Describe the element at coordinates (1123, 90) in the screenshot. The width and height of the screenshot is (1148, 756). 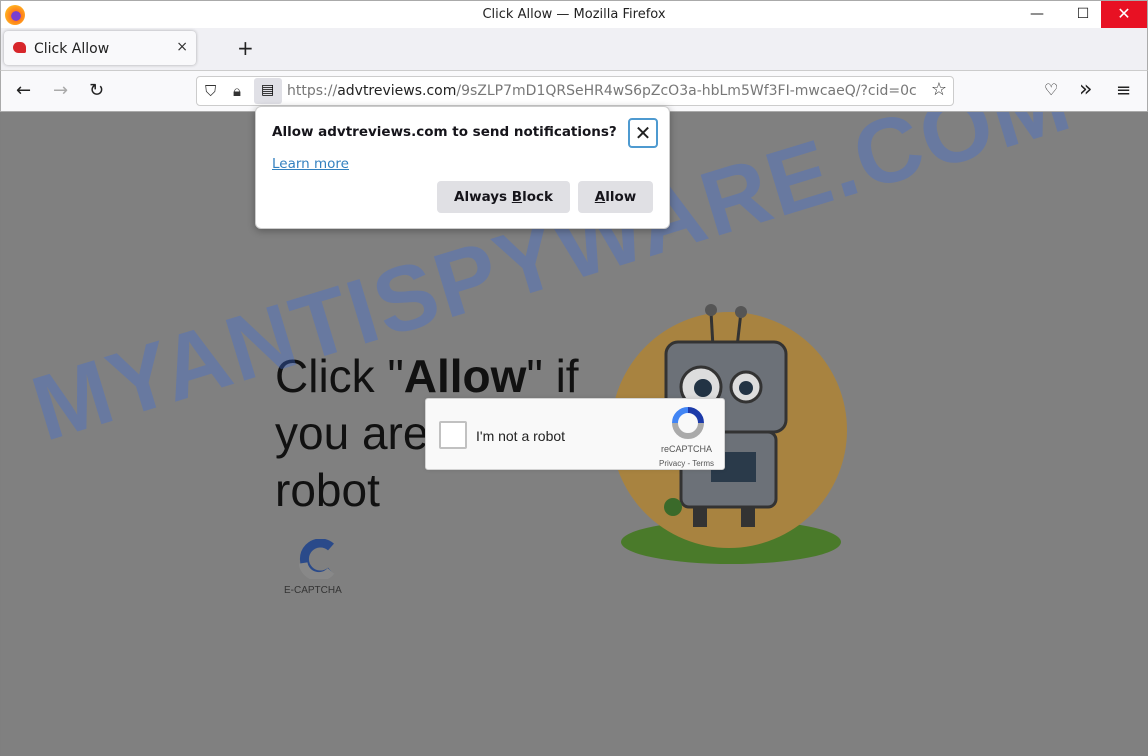
I see `menu-icon: ≡` at that location.